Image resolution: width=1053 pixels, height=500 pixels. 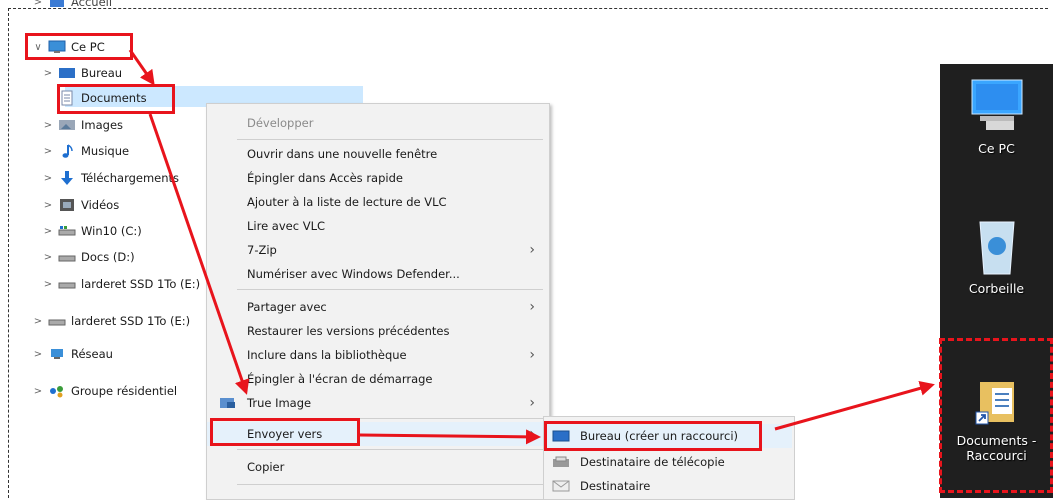 What do you see at coordinates (377, 403) in the screenshot?
I see `menu-item-true-image: True Image ›` at bounding box center [377, 403].